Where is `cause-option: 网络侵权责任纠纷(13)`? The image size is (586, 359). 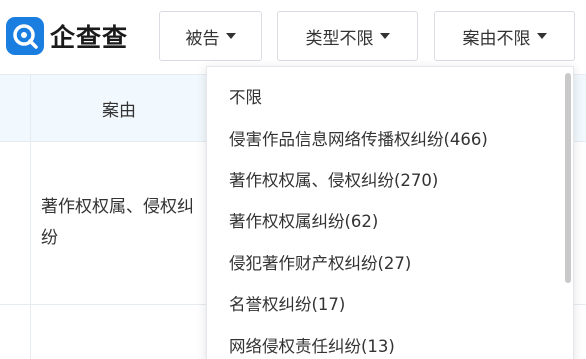
cause-option: 网络侵权责任纠纷(13) is located at coordinates (312, 347).